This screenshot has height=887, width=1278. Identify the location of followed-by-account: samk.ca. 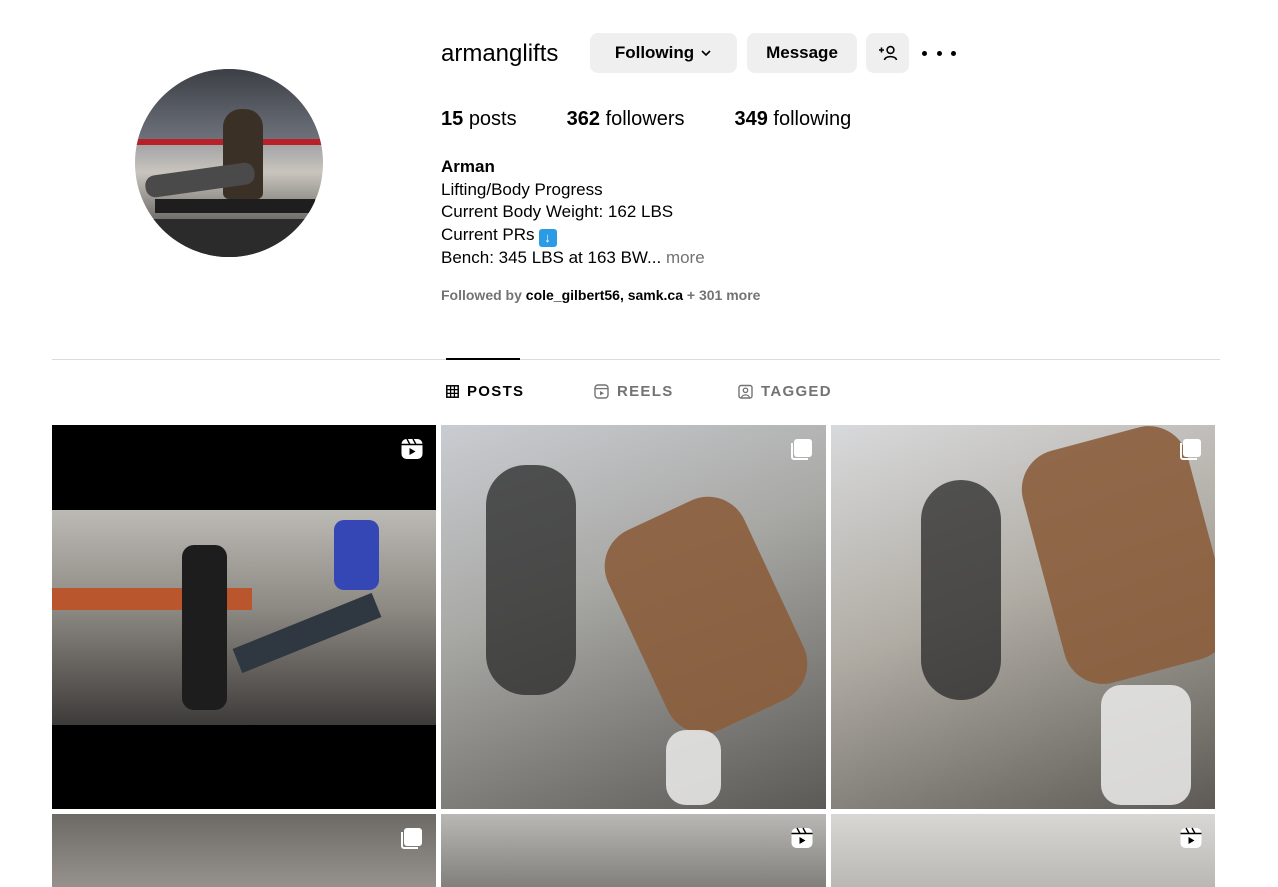
(655, 295).